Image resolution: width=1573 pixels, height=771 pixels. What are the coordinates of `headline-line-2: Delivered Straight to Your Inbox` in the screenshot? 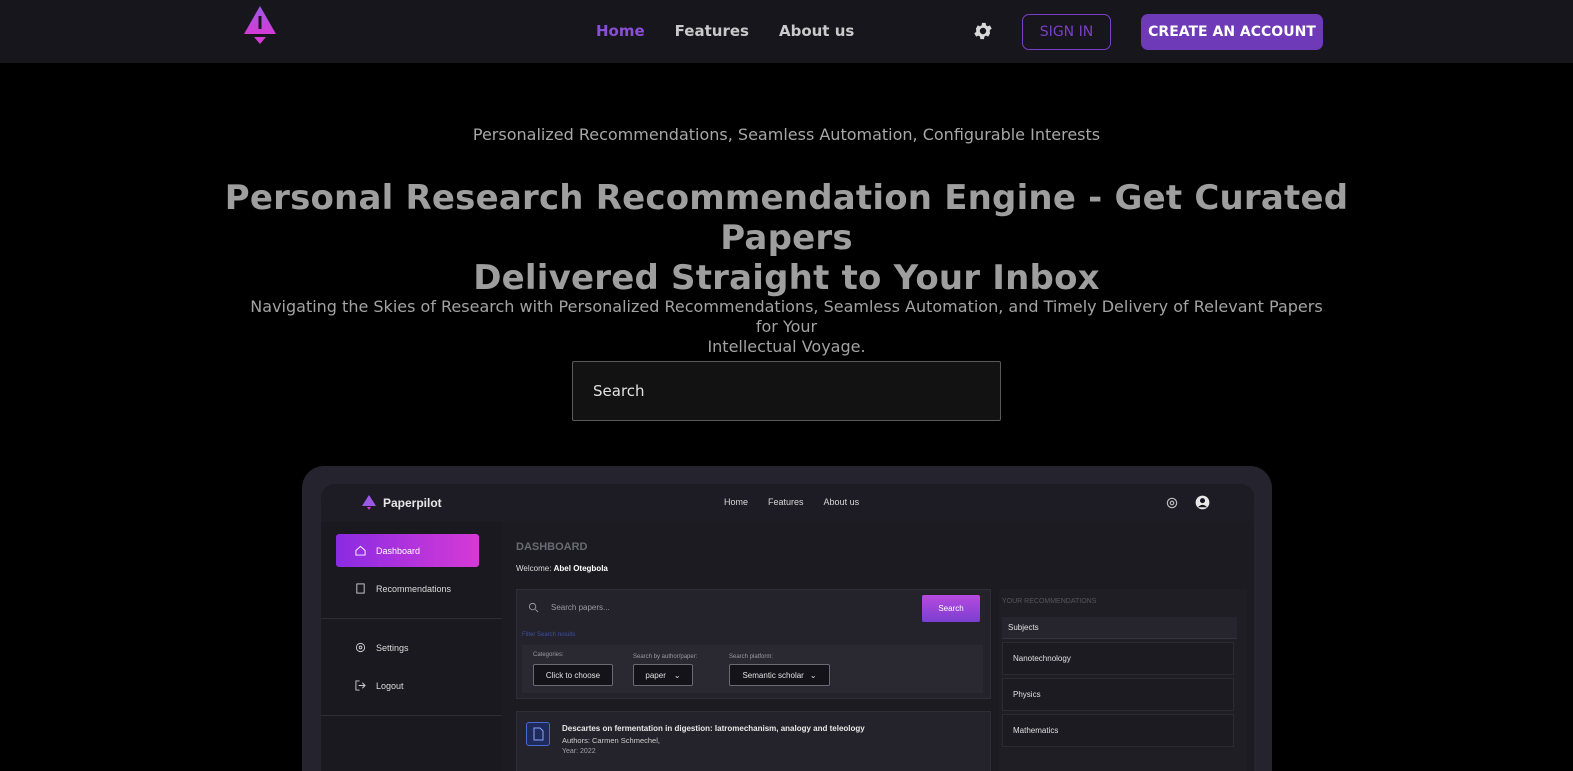 It's located at (786, 278).